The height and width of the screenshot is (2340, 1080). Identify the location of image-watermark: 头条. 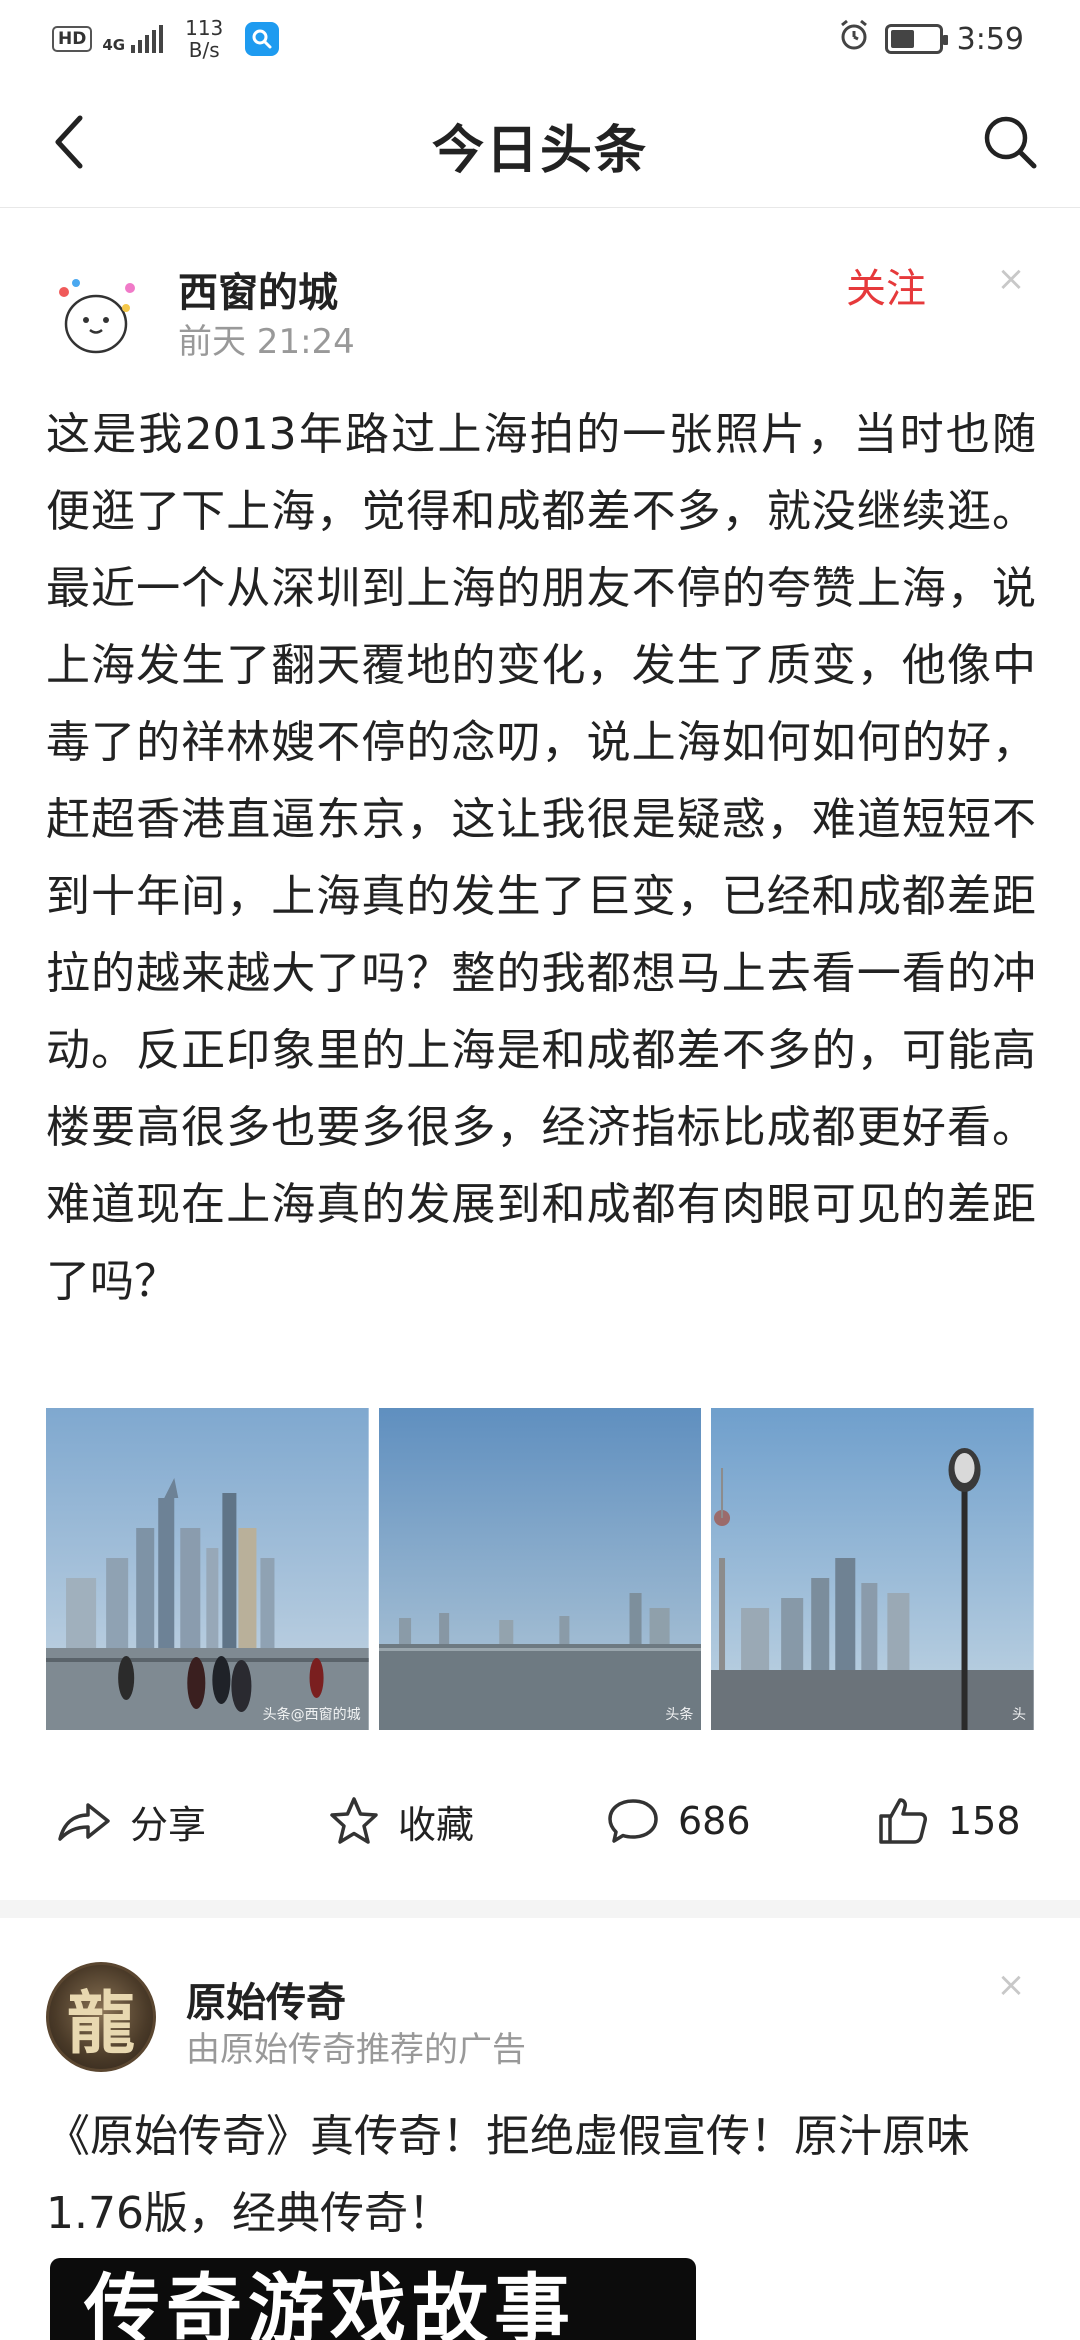
(679, 1715).